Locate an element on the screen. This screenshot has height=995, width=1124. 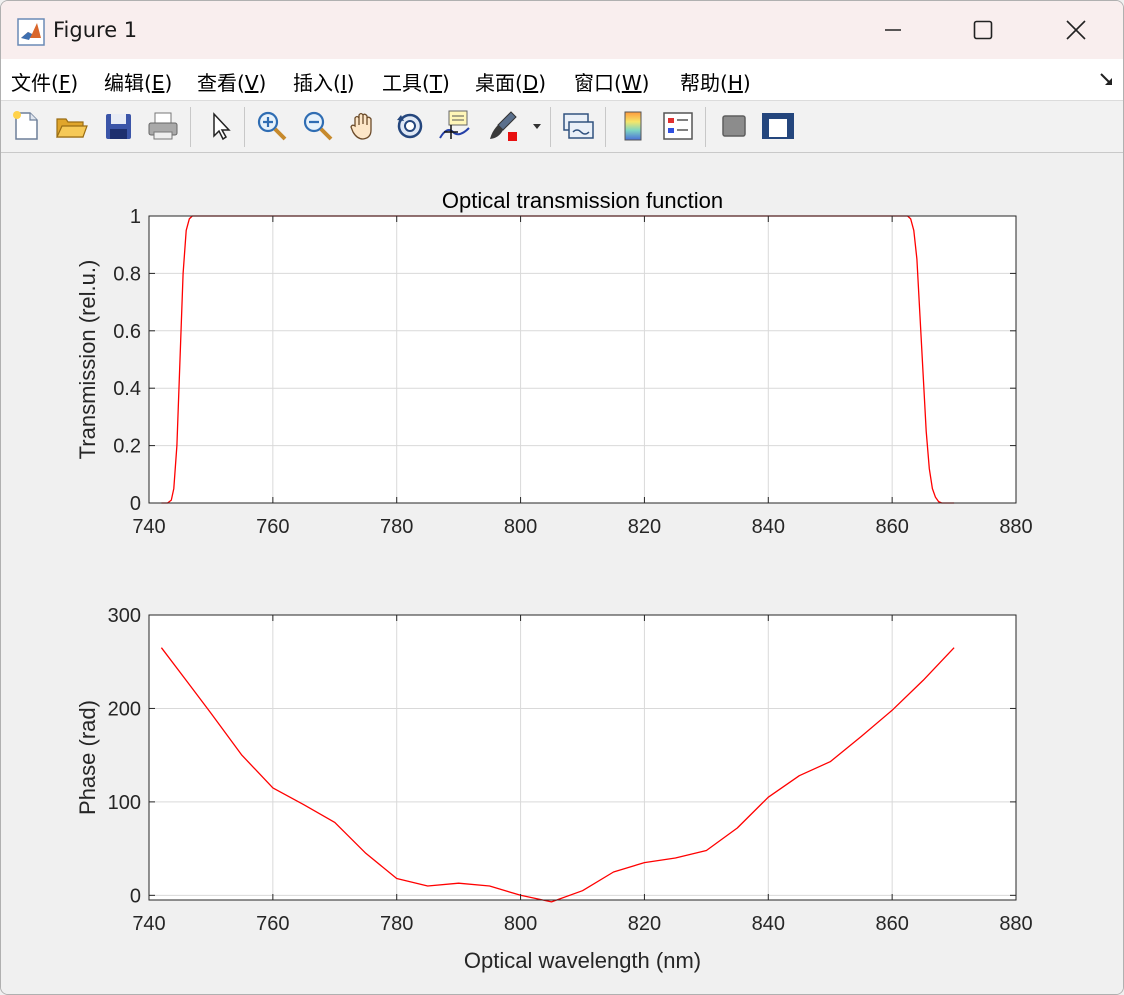
menu-tools-label: 工具( is located at coordinates (406, 83).